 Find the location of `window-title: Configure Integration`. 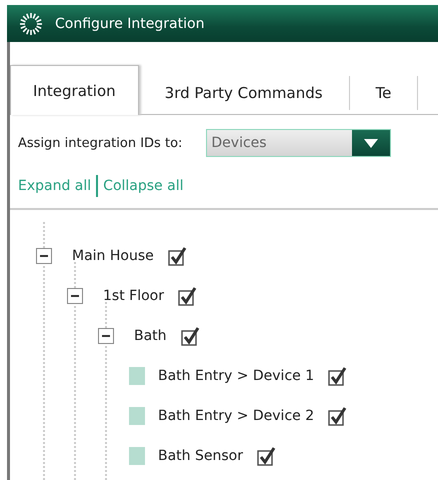

window-title: Configure Integration is located at coordinates (129, 24).